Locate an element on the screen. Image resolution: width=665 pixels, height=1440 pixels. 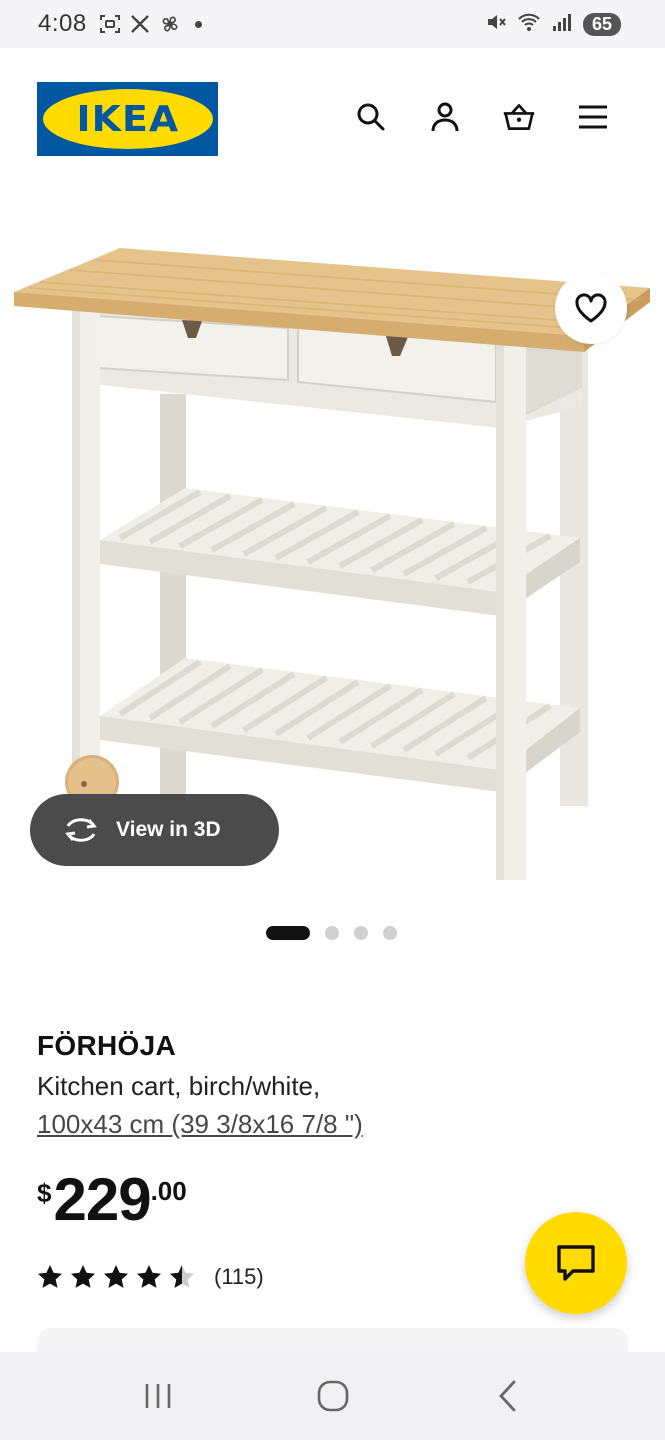
mute-icon is located at coordinates (496, 24).